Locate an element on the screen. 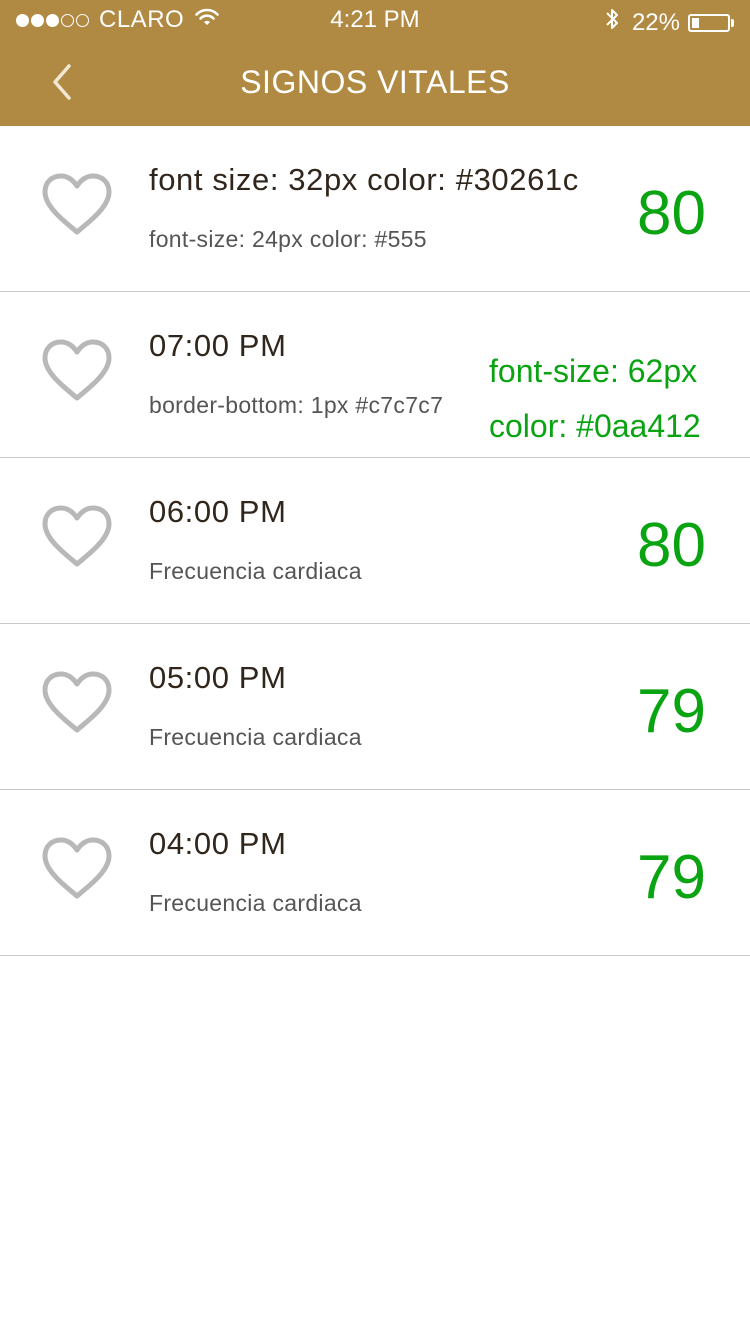  page-title: SIGNOS VITALES is located at coordinates (375, 82).